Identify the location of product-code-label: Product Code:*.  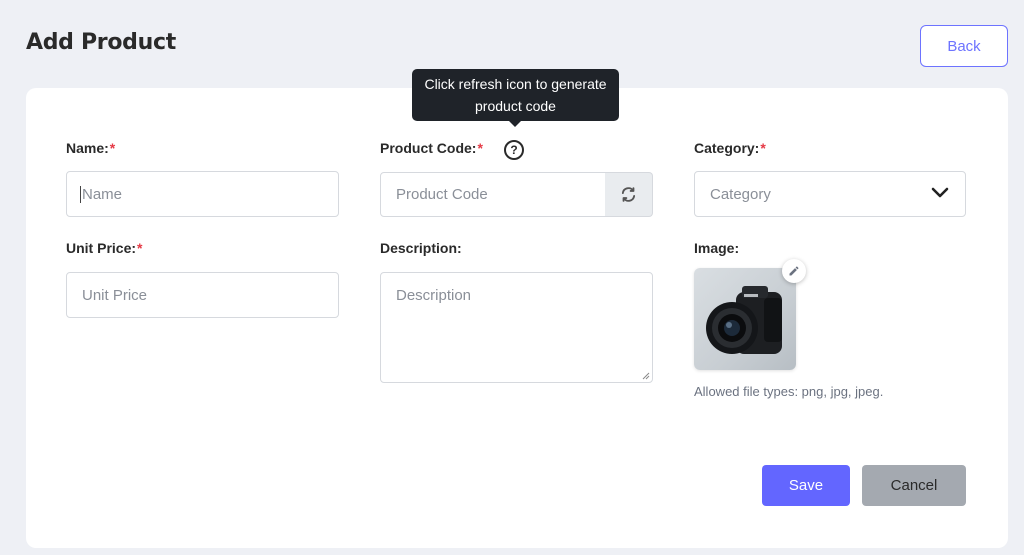
(431, 148).